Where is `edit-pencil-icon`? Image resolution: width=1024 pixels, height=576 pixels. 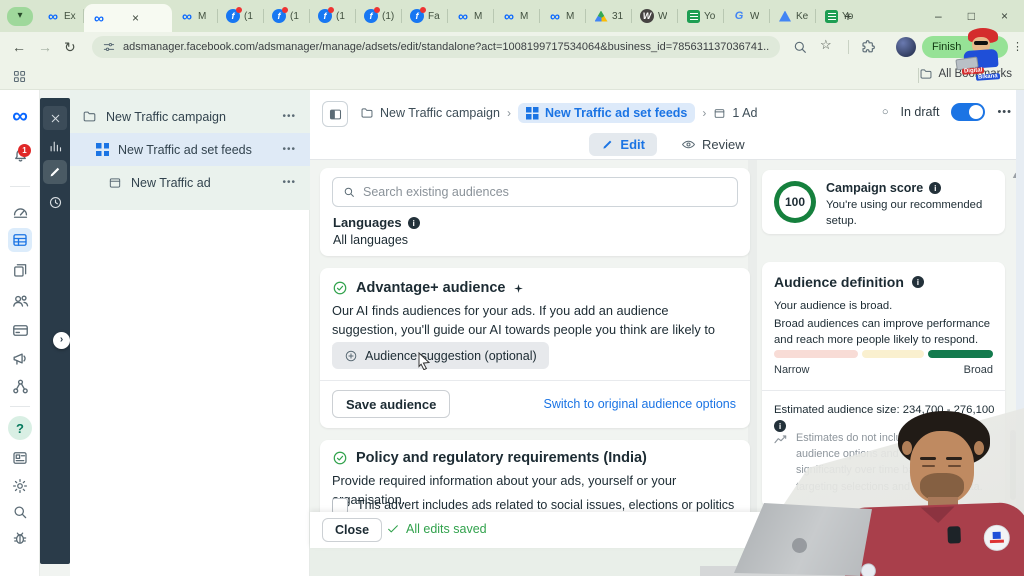 edit-pencil-icon is located at coordinates (55, 172).